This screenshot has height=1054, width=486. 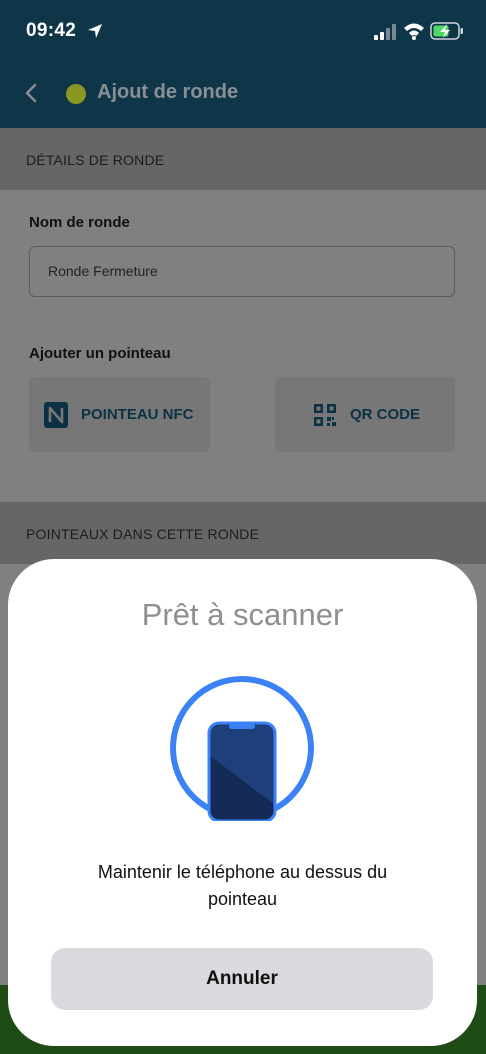 What do you see at coordinates (79, 222) in the screenshot?
I see `round-name-label: Nom de ronde` at bounding box center [79, 222].